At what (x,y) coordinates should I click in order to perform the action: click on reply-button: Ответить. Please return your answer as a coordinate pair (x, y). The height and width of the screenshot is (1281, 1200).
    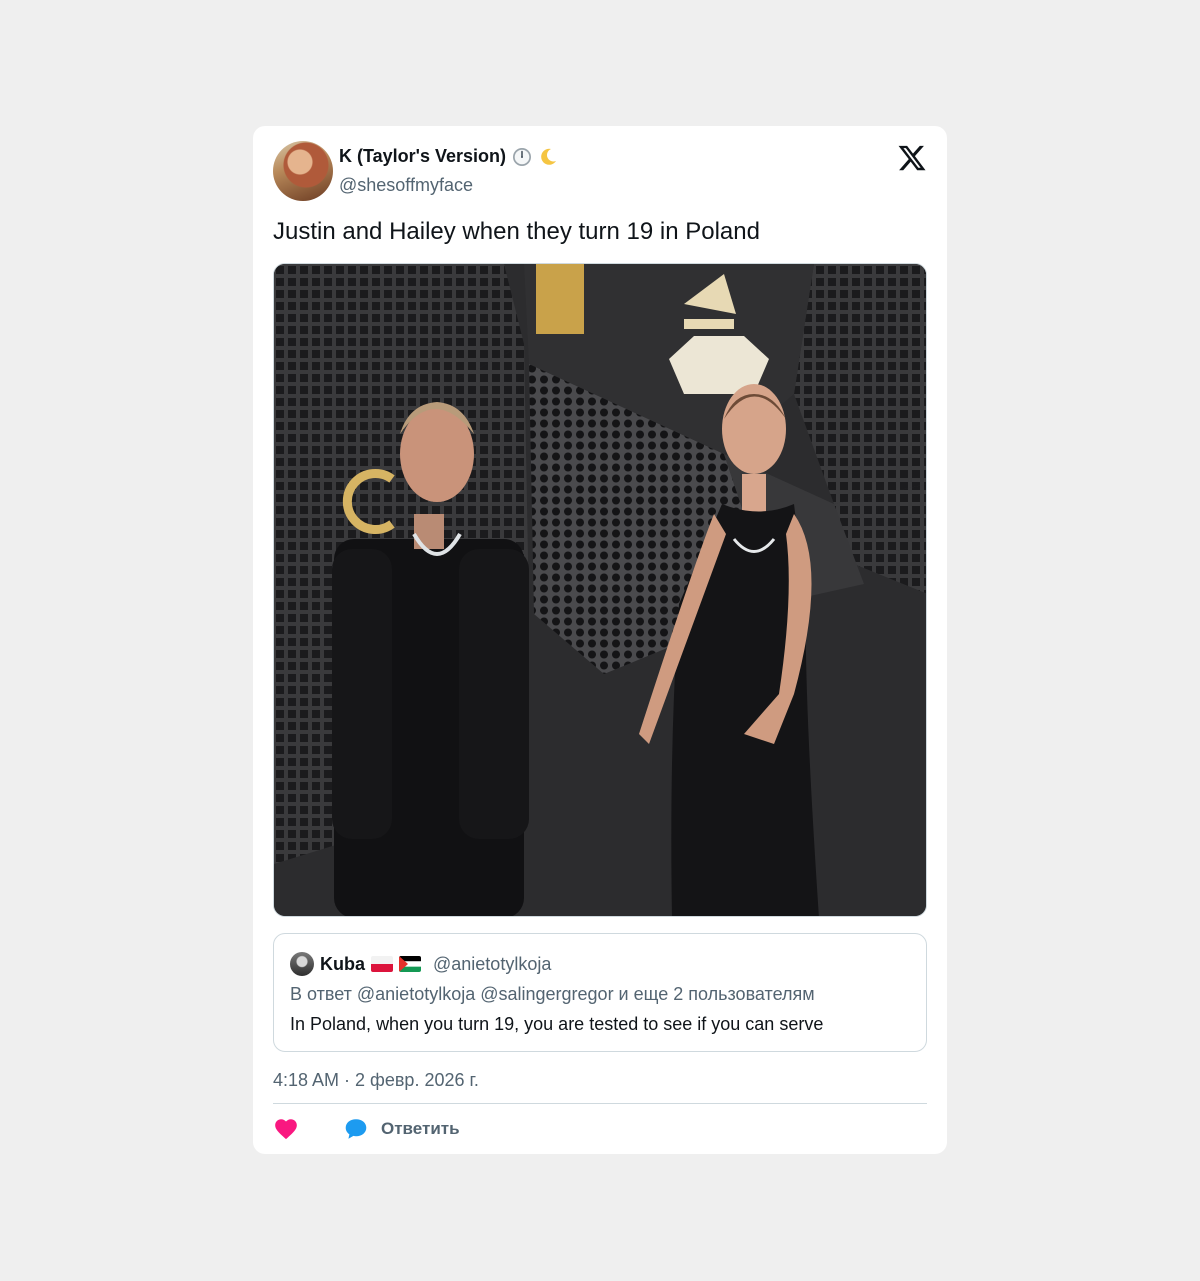
    Looking at the image, I should click on (401, 1129).